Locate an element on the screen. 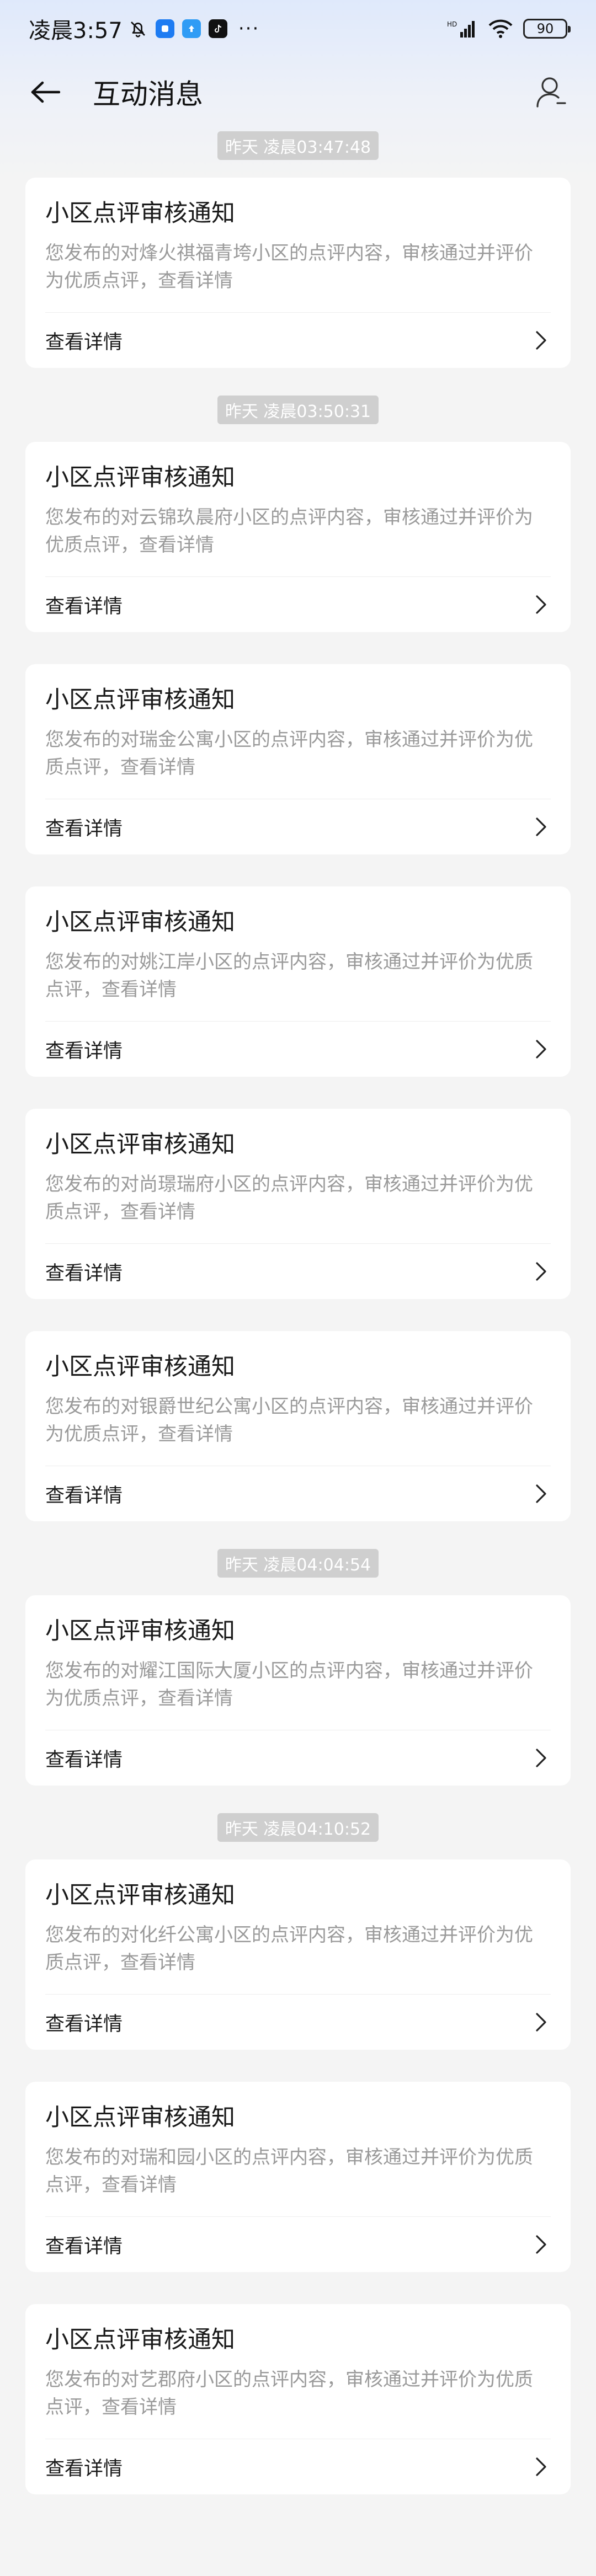 The image size is (596, 2576). bell-off-icon is located at coordinates (137, 30).